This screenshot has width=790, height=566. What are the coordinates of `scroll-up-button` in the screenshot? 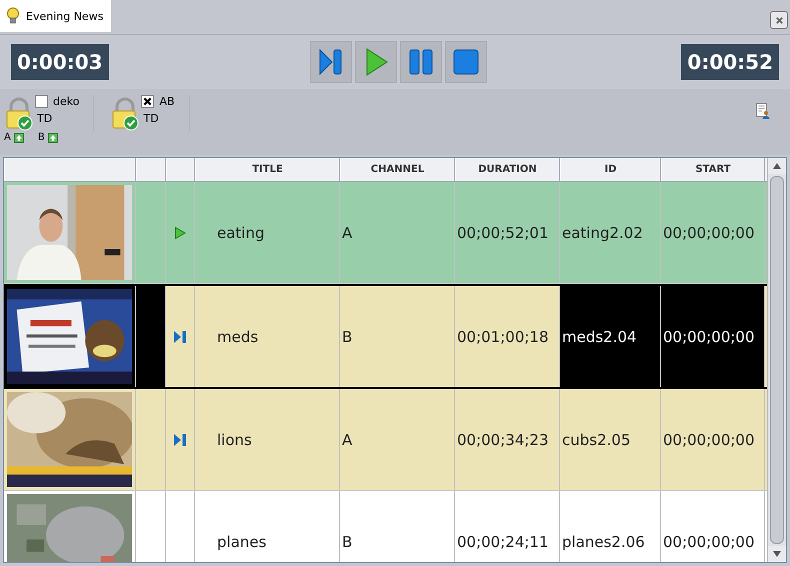 It's located at (777, 166).